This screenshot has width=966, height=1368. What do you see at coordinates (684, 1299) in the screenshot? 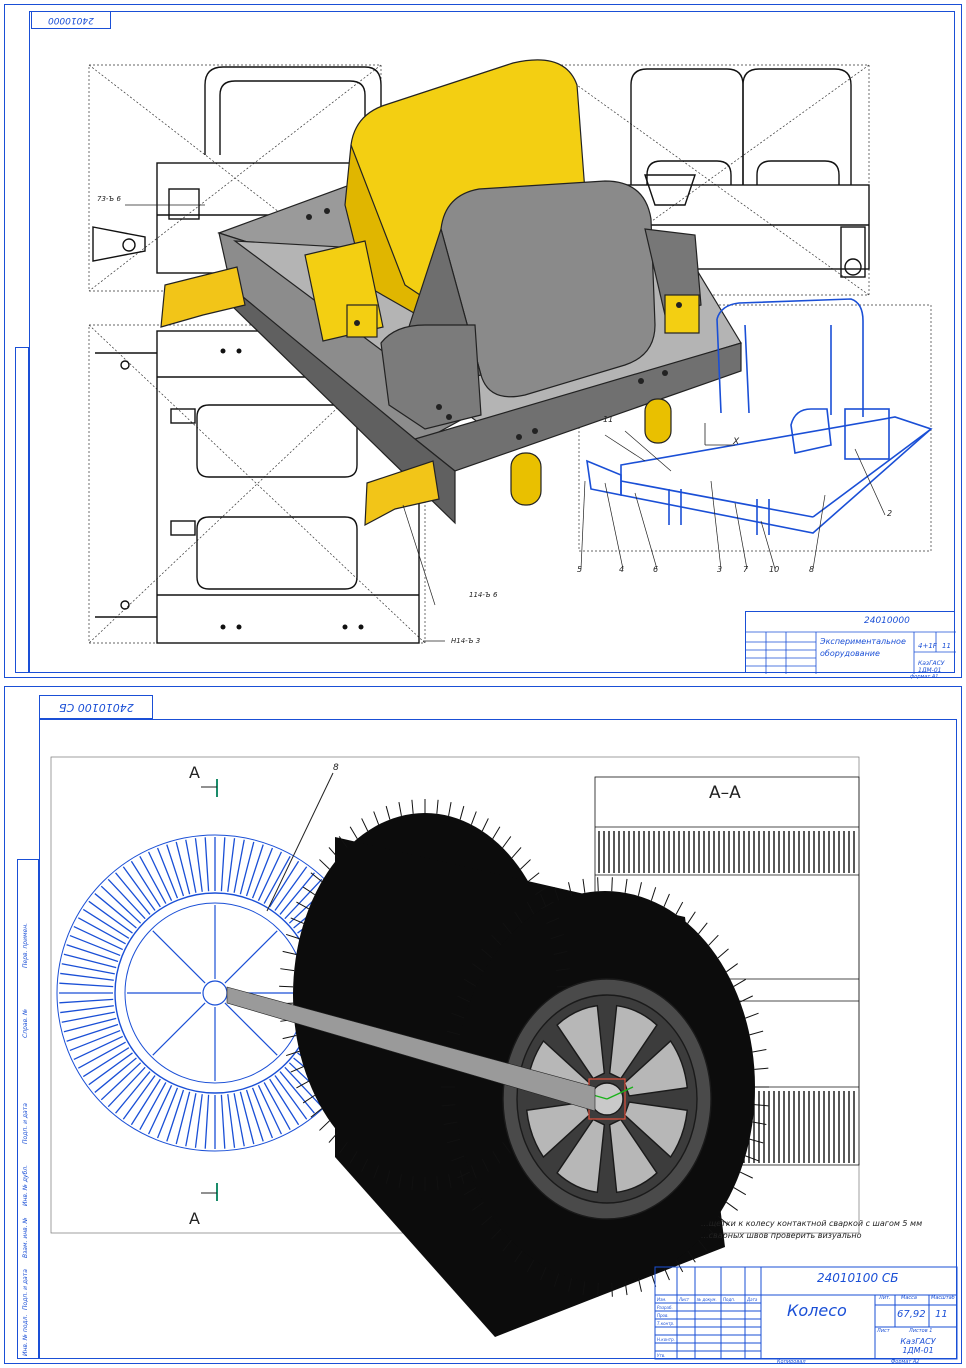
I see `stamp-row-label: Лист` at bounding box center [684, 1299].